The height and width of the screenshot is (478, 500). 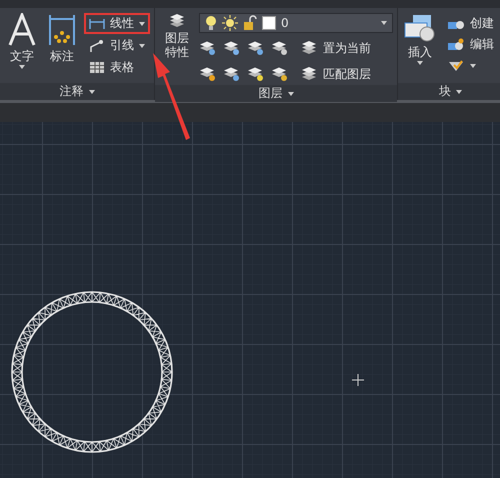 What do you see at coordinates (117, 45) in the screenshot?
I see `ribbon-small-button: 引线` at bounding box center [117, 45].